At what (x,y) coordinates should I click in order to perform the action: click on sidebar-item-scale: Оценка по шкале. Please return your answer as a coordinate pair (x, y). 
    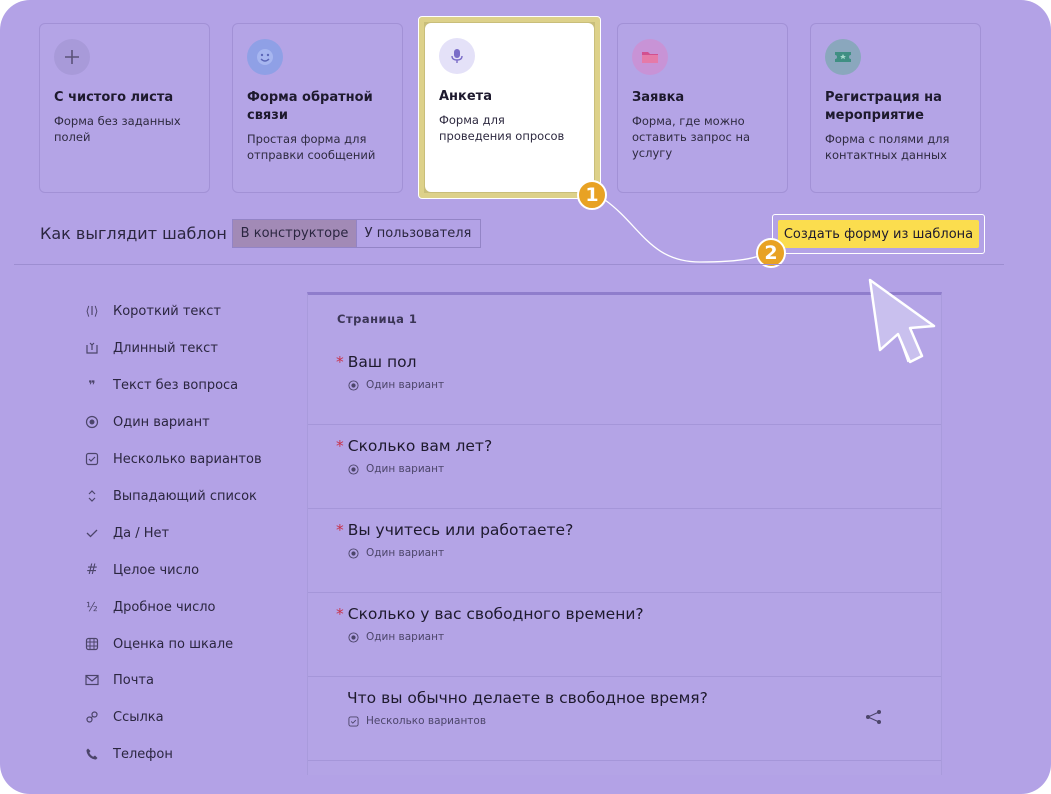
    Looking at the image, I should click on (158, 644).